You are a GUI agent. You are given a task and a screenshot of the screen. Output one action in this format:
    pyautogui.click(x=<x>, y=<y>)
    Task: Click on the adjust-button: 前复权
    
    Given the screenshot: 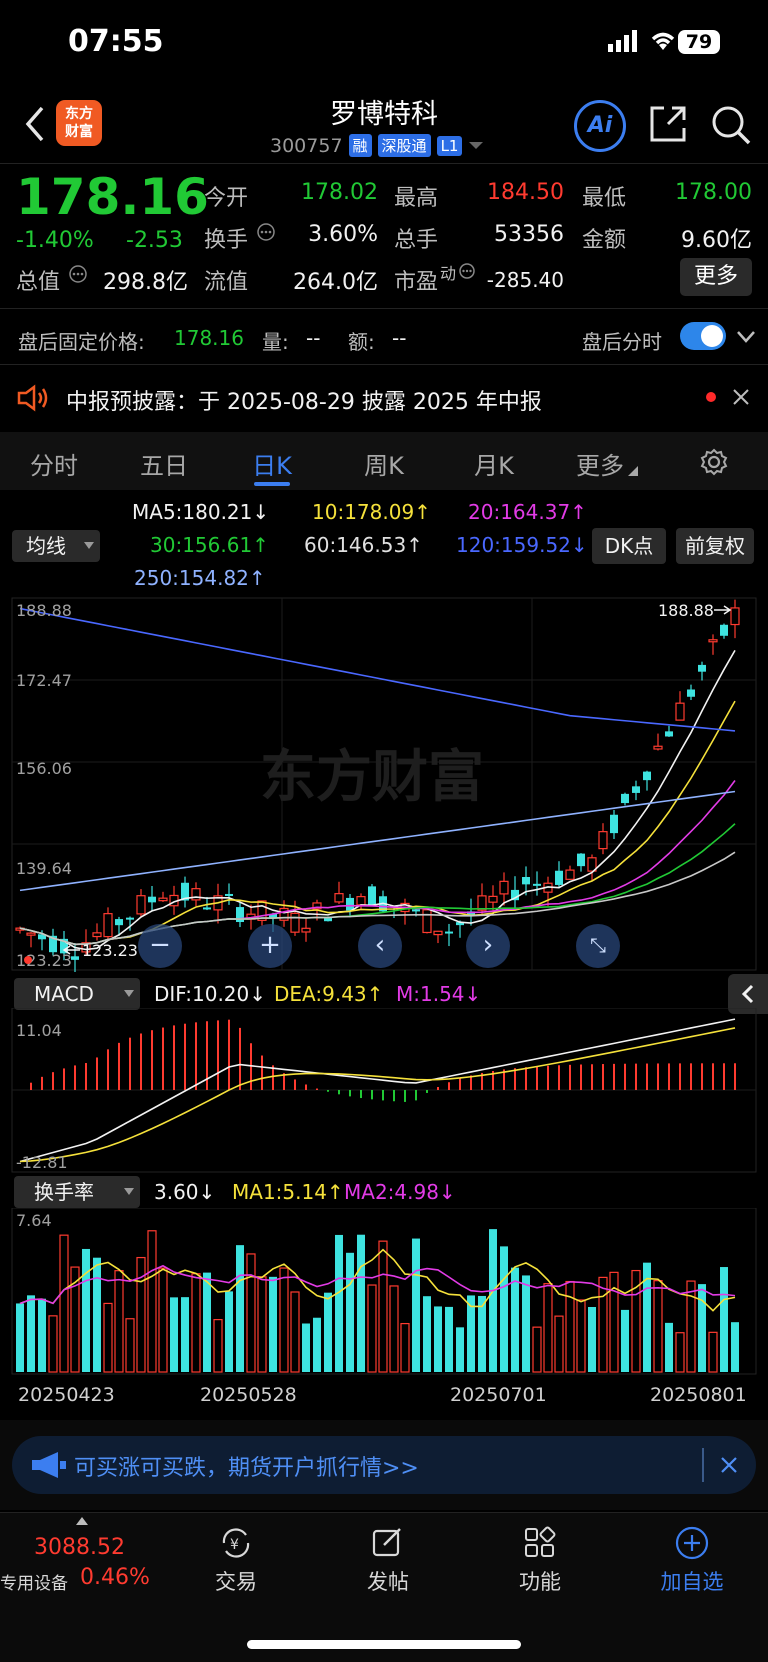 What is the action you would take?
    pyautogui.click(x=715, y=546)
    